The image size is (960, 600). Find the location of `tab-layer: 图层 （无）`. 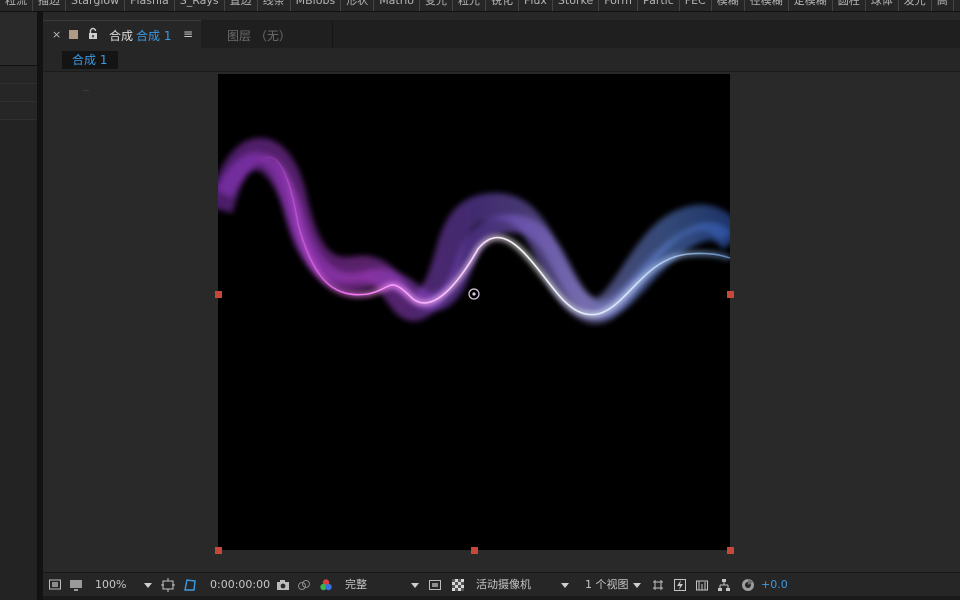

tab-layer: 图层 （无） is located at coordinates (267, 34).